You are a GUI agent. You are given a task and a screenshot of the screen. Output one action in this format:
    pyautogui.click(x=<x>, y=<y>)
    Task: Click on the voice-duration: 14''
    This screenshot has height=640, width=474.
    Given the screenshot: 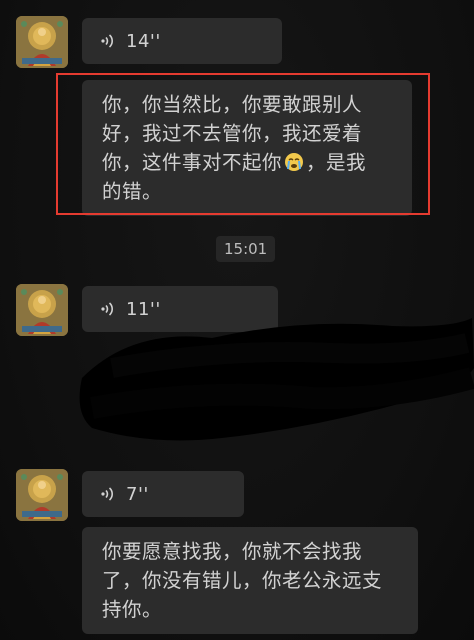 What is the action you would take?
    pyautogui.click(x=143, y=41)
    